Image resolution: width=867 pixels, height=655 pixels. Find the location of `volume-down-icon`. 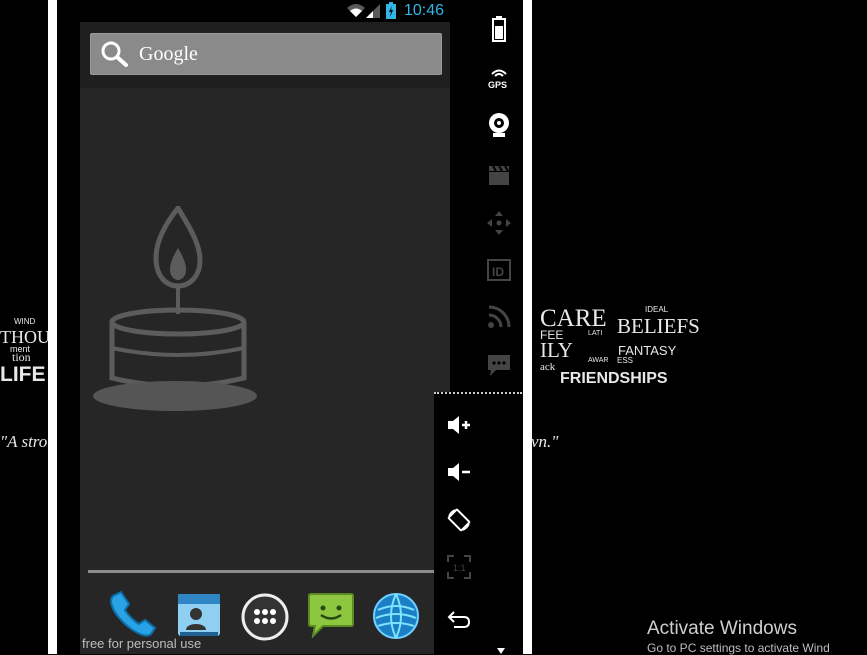

volume-down-icon is located at coordinates (459, 472).